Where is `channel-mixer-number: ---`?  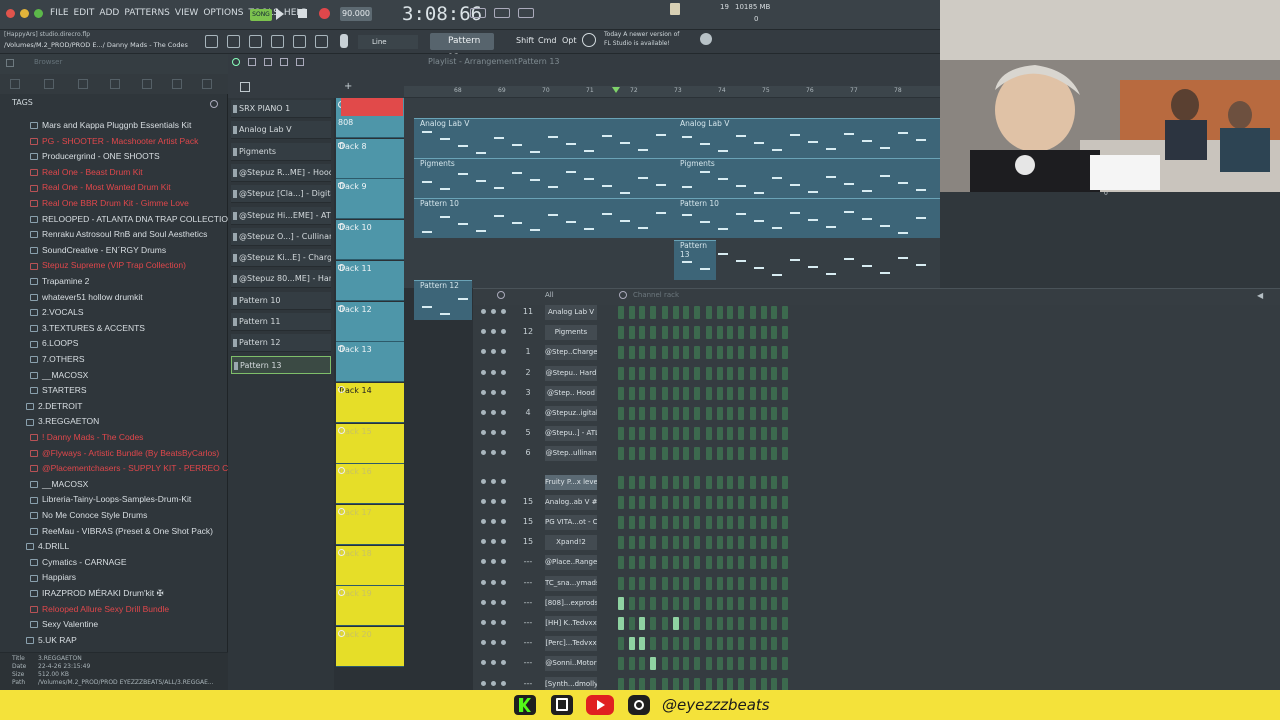 channel-mixer-number: --- is located at coordinates (528, 582).